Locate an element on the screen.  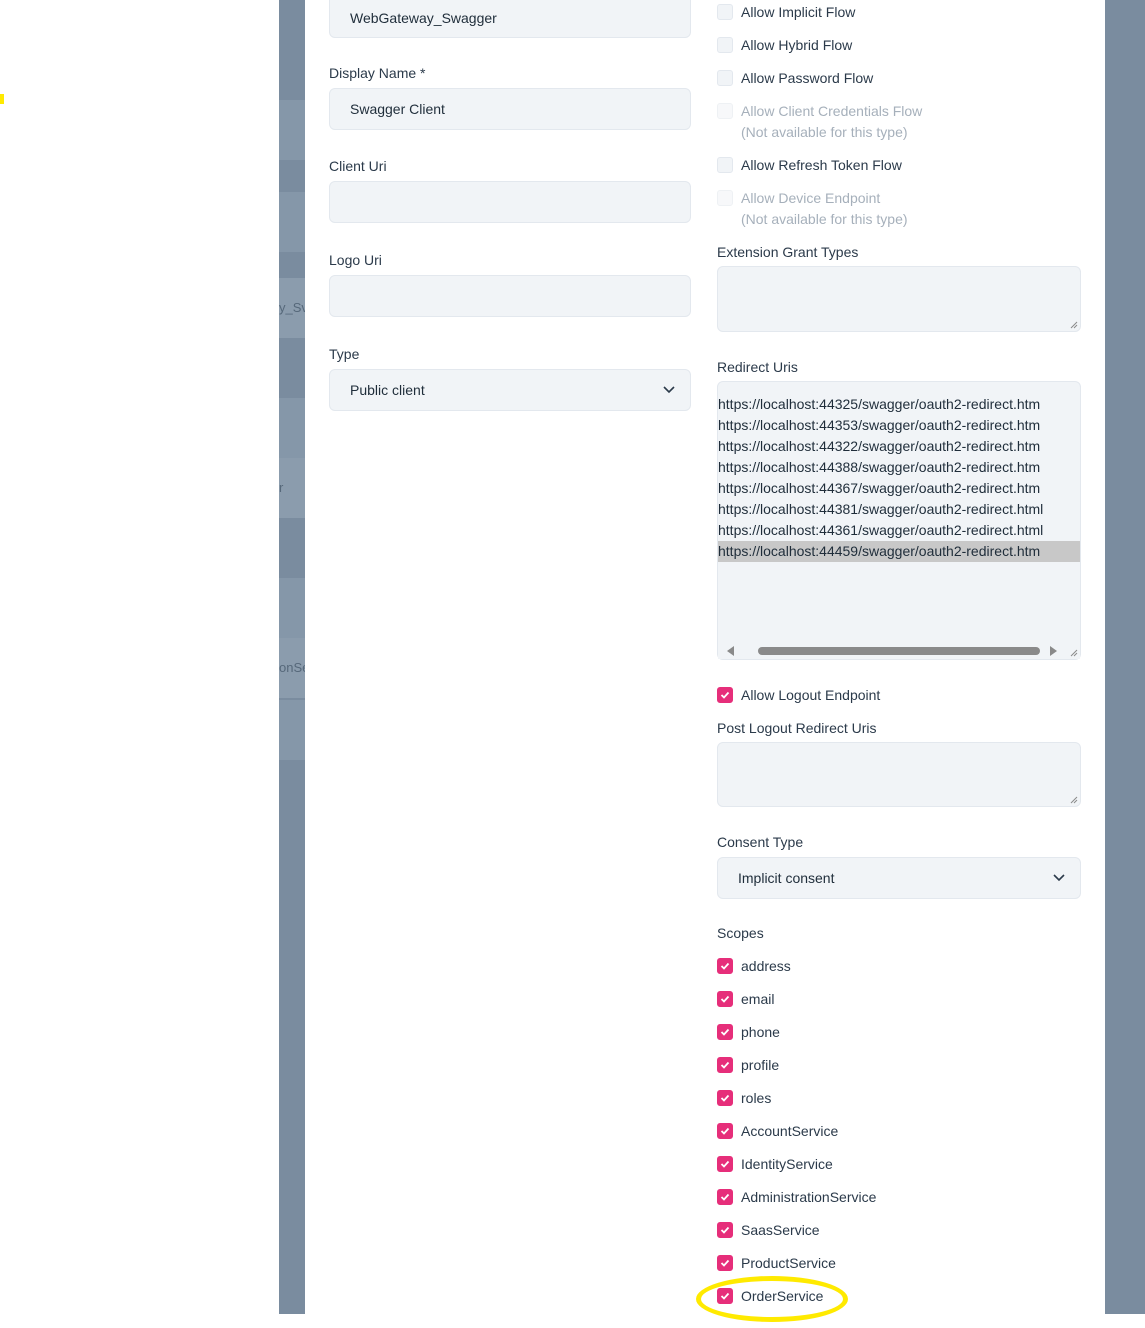
client-uri-label: Client Uri is located at coordinates (358, 166).